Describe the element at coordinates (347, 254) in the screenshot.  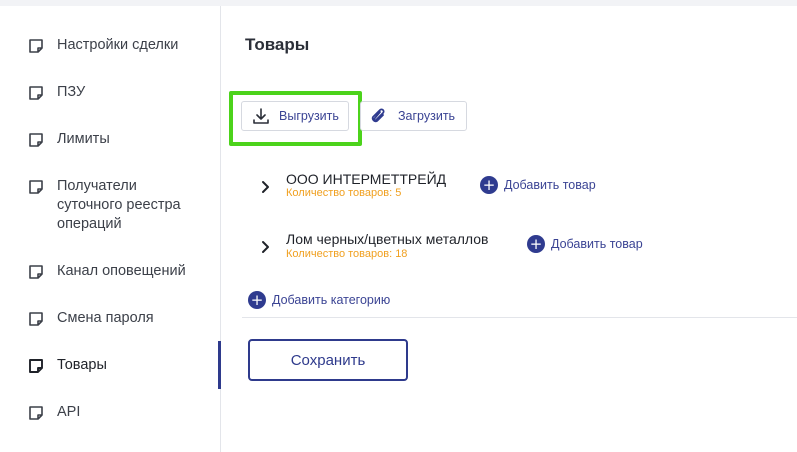
I see `category-count: Количество товаров: 18` at that location.